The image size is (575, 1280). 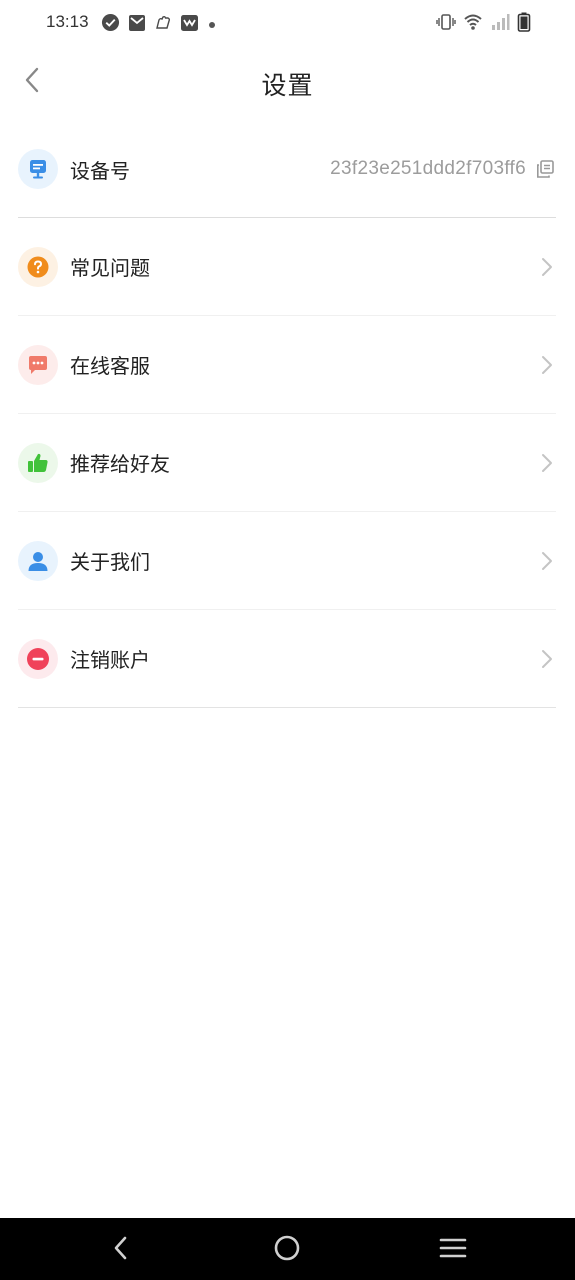 I want to click on settings-item-recommend: 推荐给好友, so click(x=287, y=463).